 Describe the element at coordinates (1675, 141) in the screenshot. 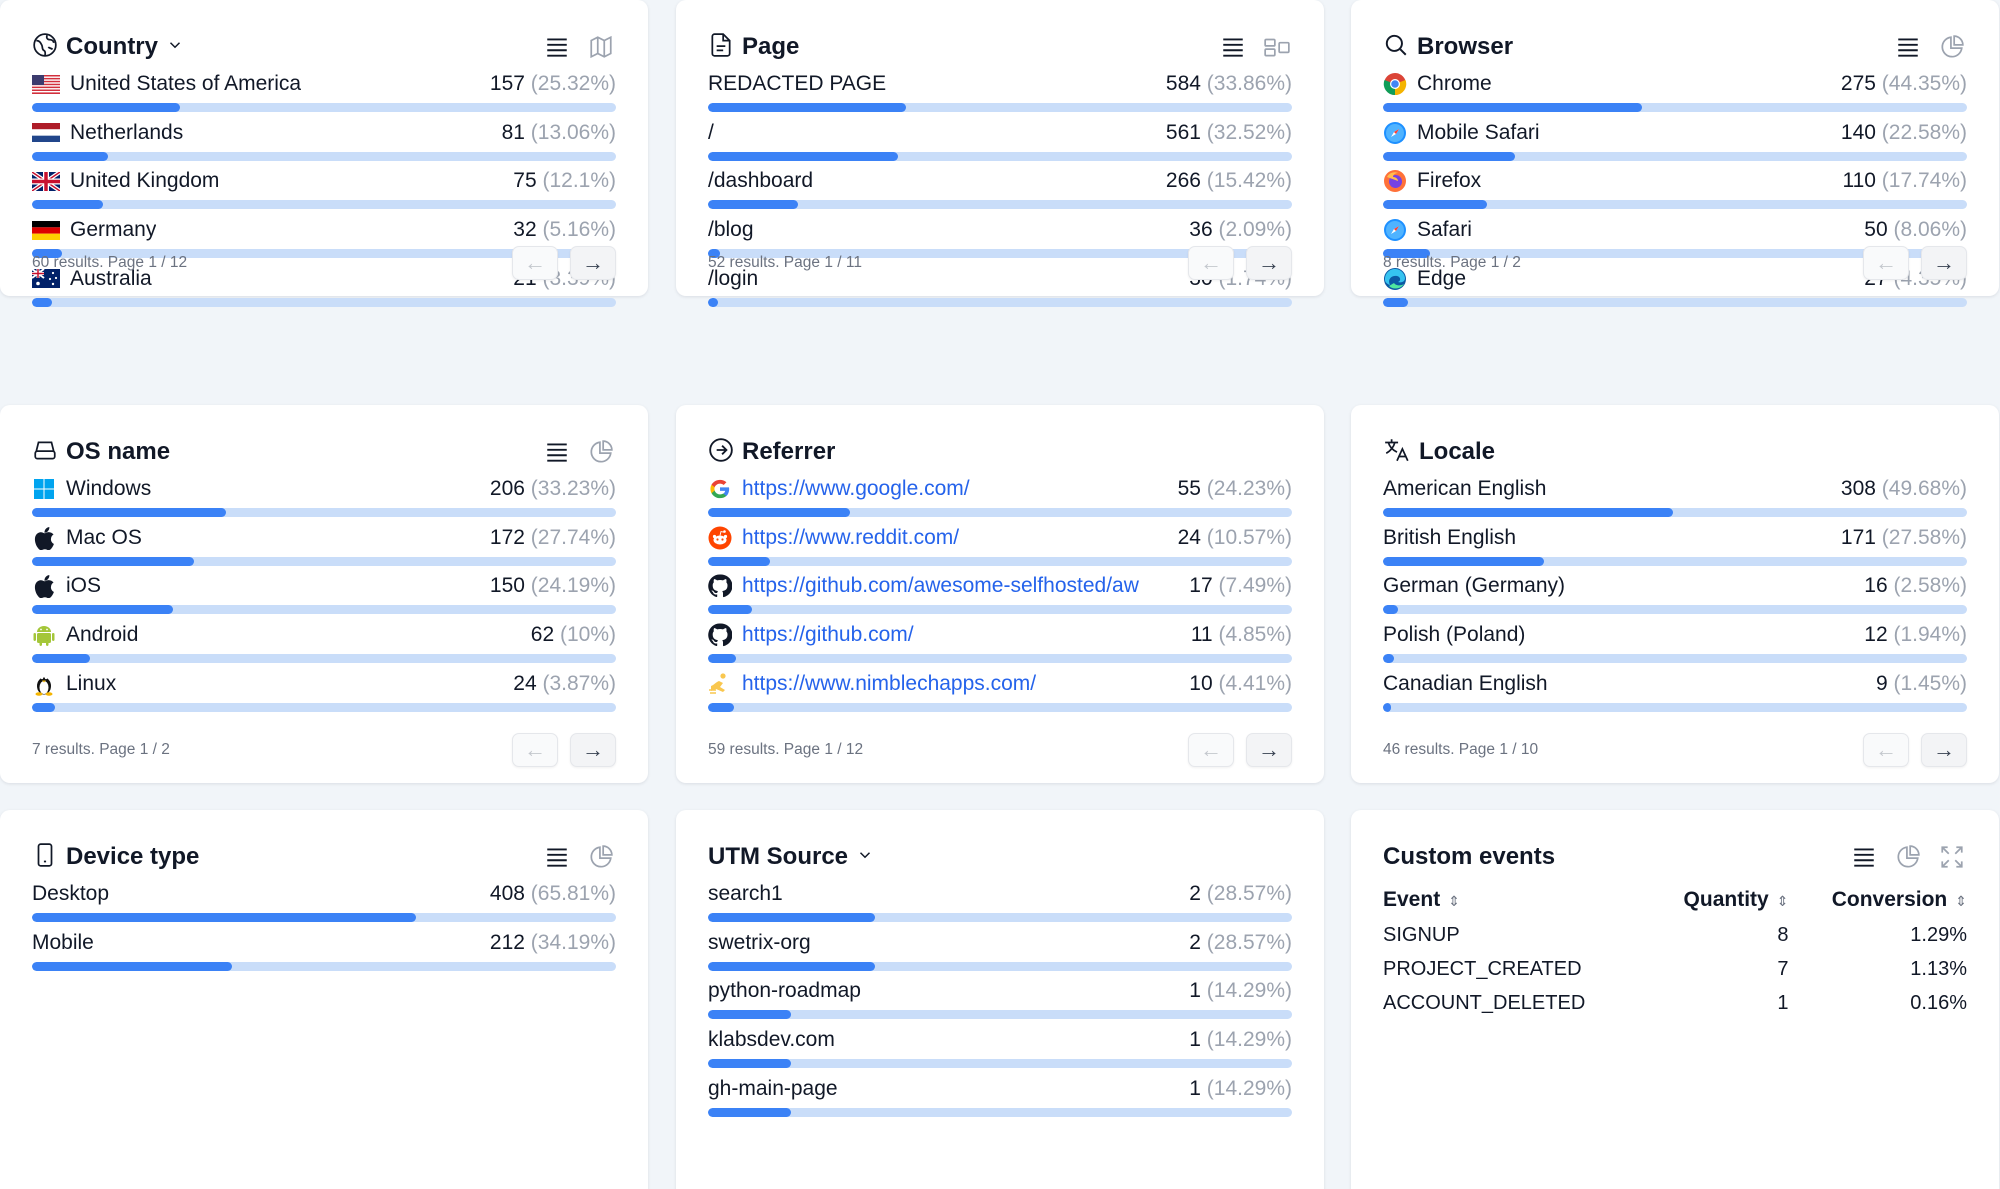

I see `list-item: Mobile Safari 140 (22.58%)` at that location.